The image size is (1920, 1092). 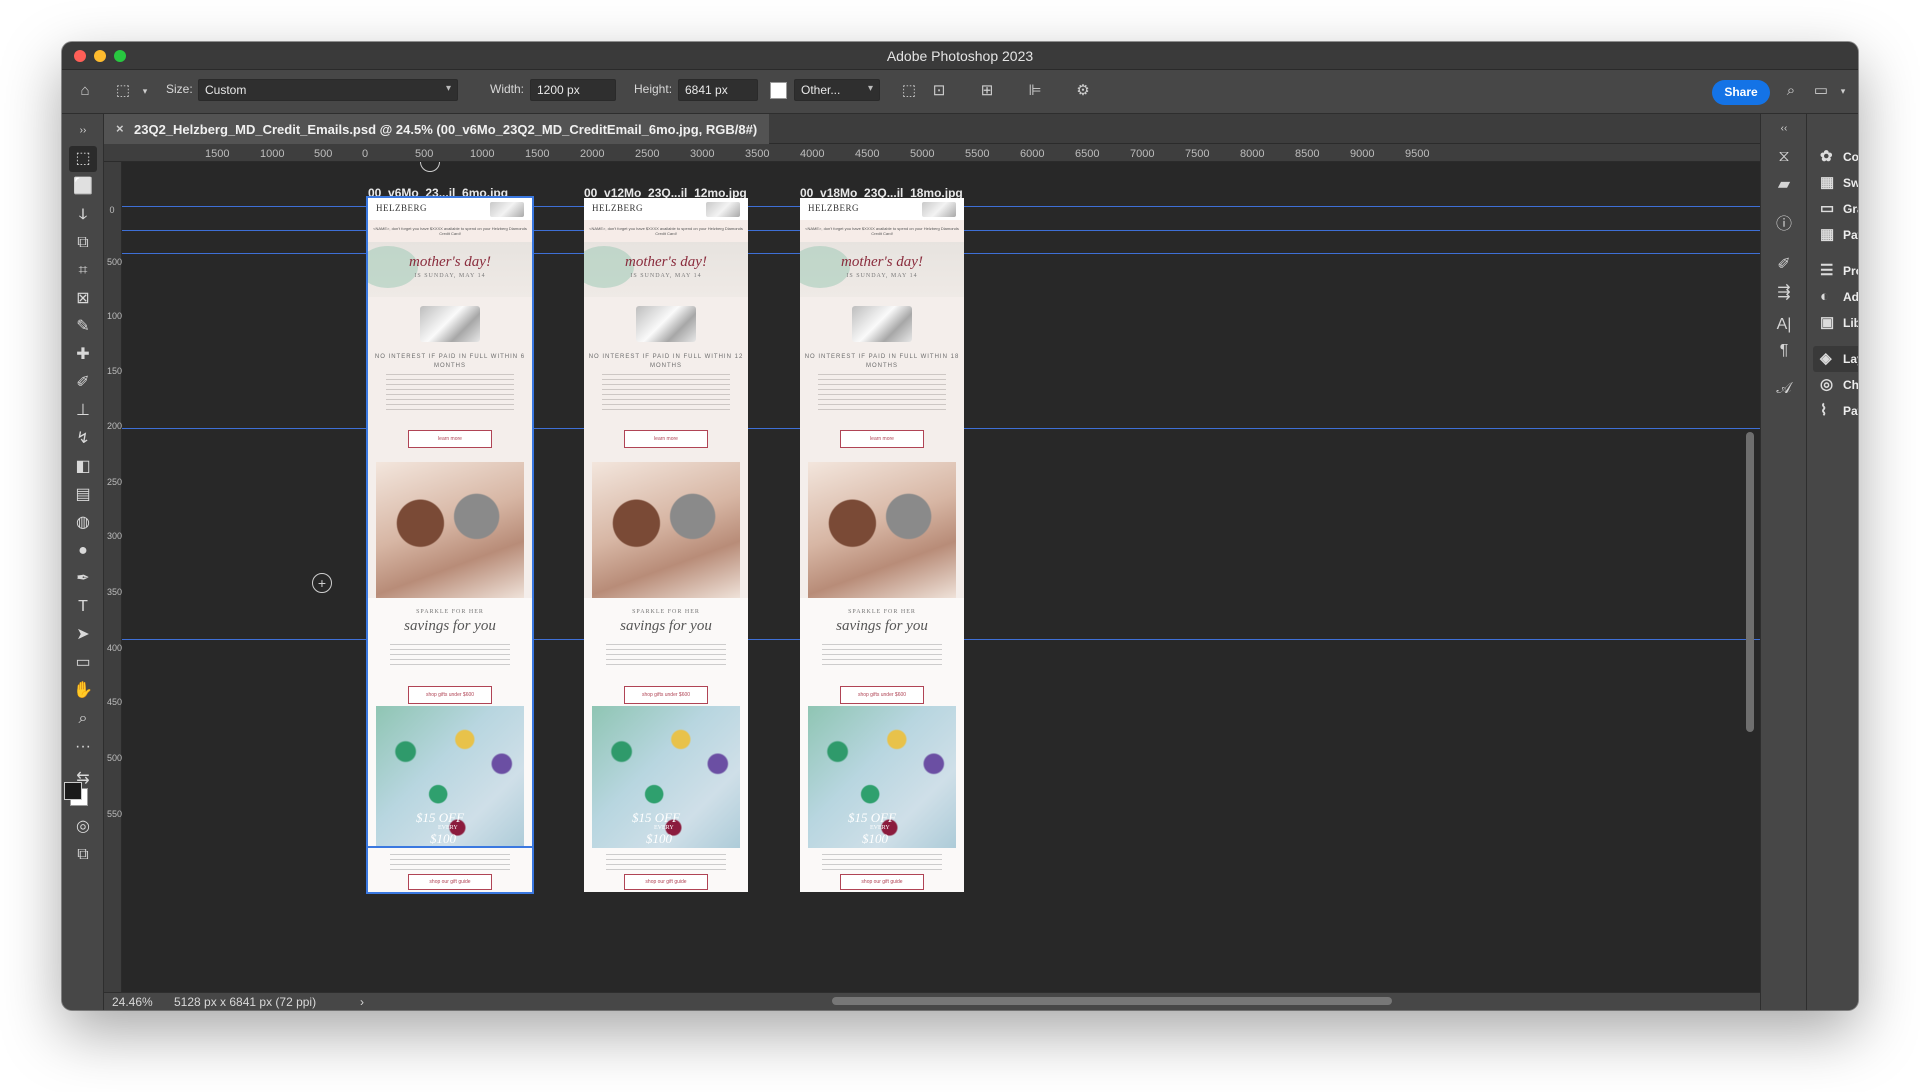 What do you see at coordinates (987, 91) in the screenshot?
I see `add-artboard-icon: ⊞` at bounding box center [987, 91].